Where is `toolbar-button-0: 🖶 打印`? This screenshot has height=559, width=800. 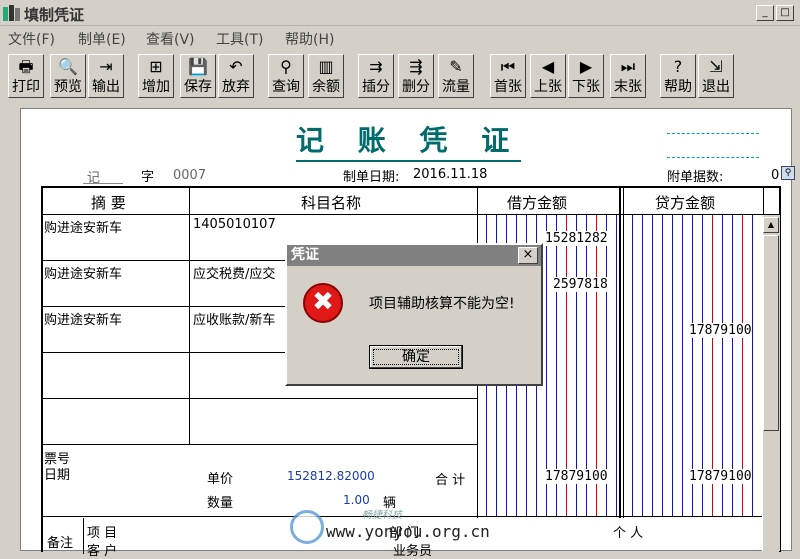
toolbar-button-0: 🖶 打印 is located at coordinates (26, 76).